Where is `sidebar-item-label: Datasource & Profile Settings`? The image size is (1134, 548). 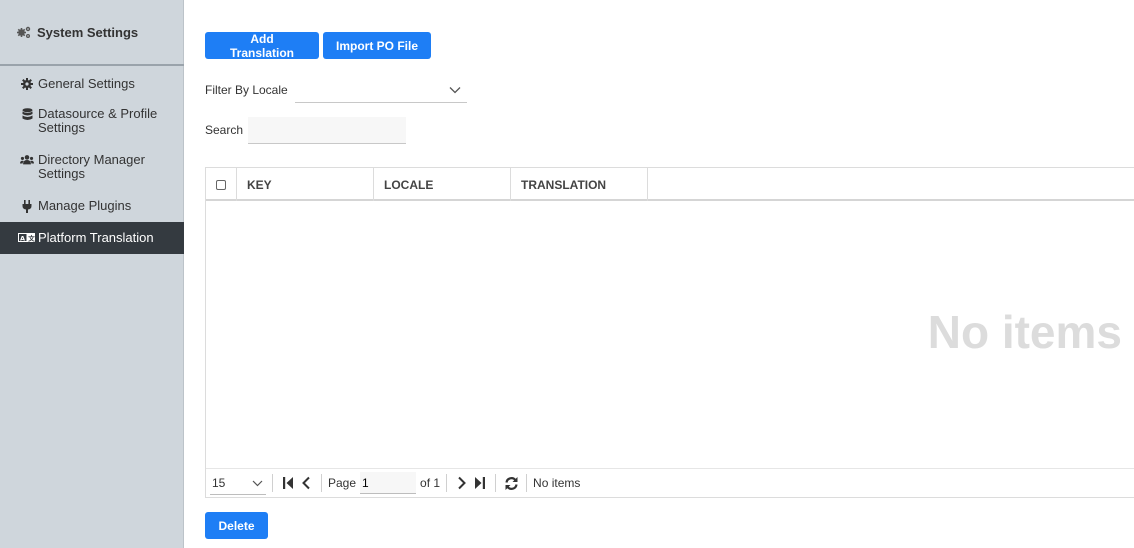
sidebar-item-label: Datasource & Profile Settings is located at coordinates (98, 120).